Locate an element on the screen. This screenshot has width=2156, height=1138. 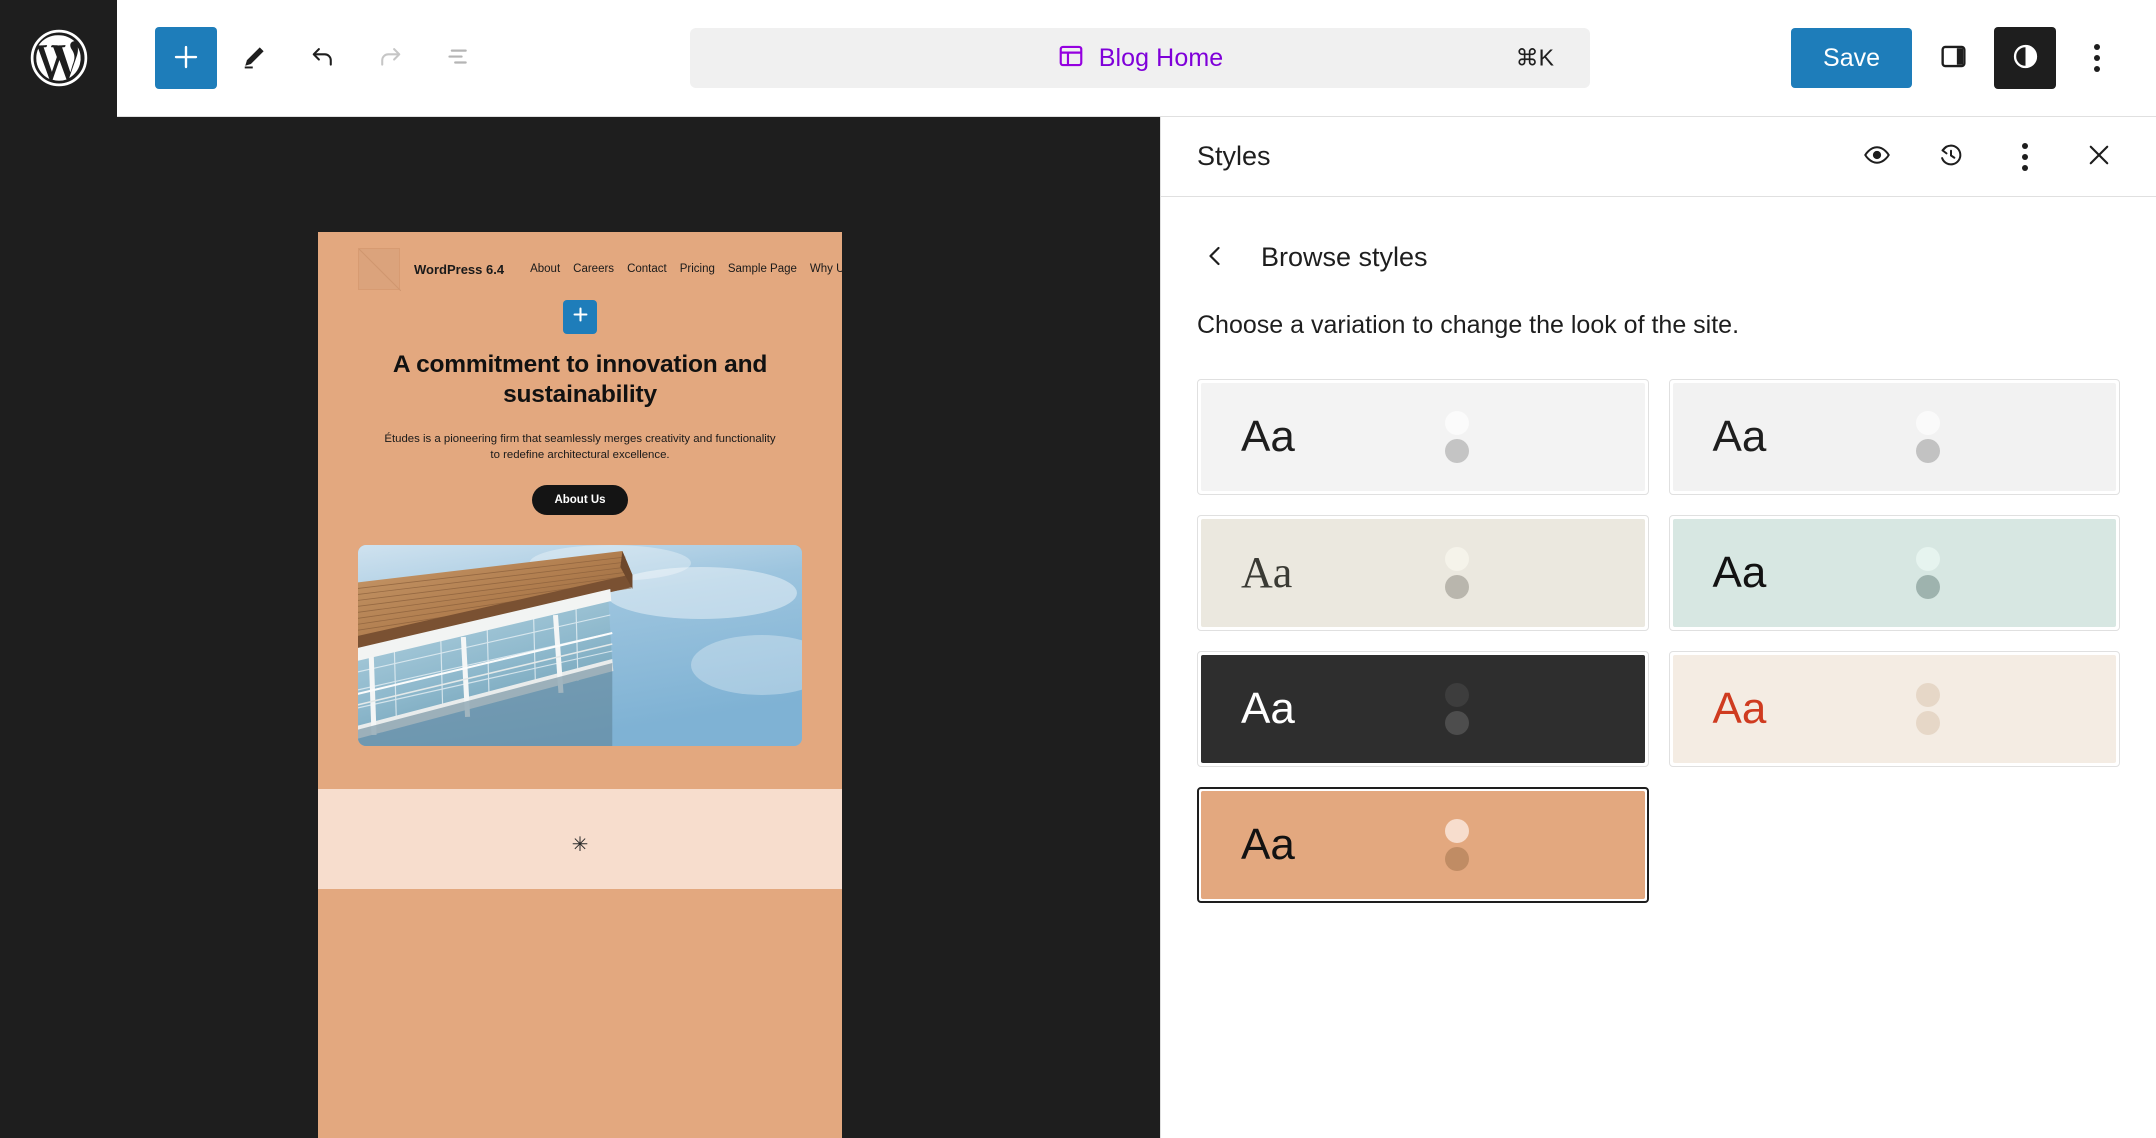
redo-button is located at coordinates (390, 58).